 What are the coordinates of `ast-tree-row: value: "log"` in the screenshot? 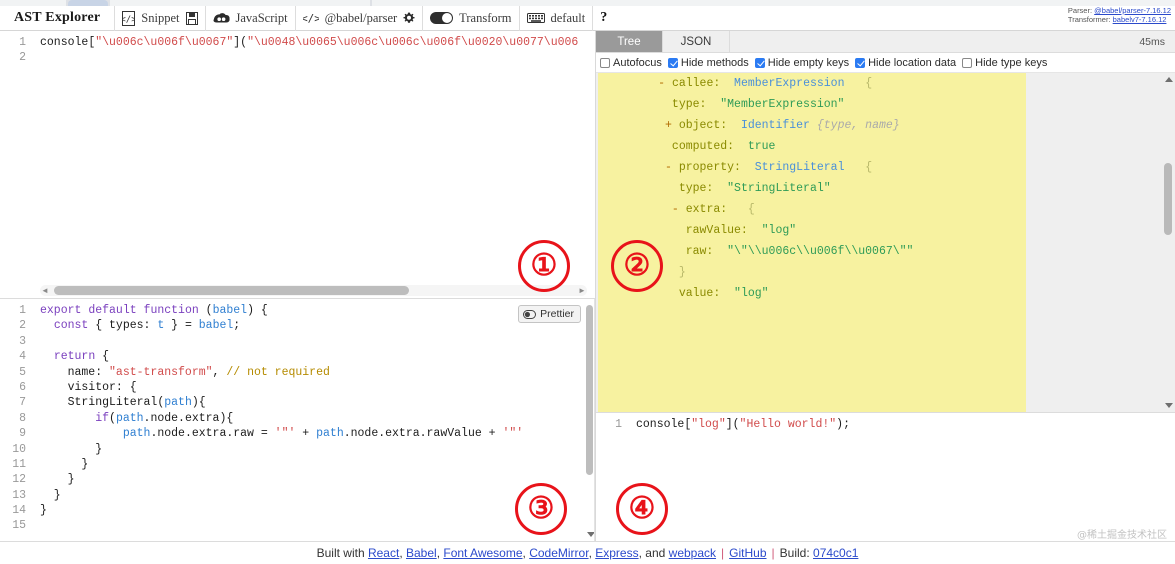 It's located at (885, 293).